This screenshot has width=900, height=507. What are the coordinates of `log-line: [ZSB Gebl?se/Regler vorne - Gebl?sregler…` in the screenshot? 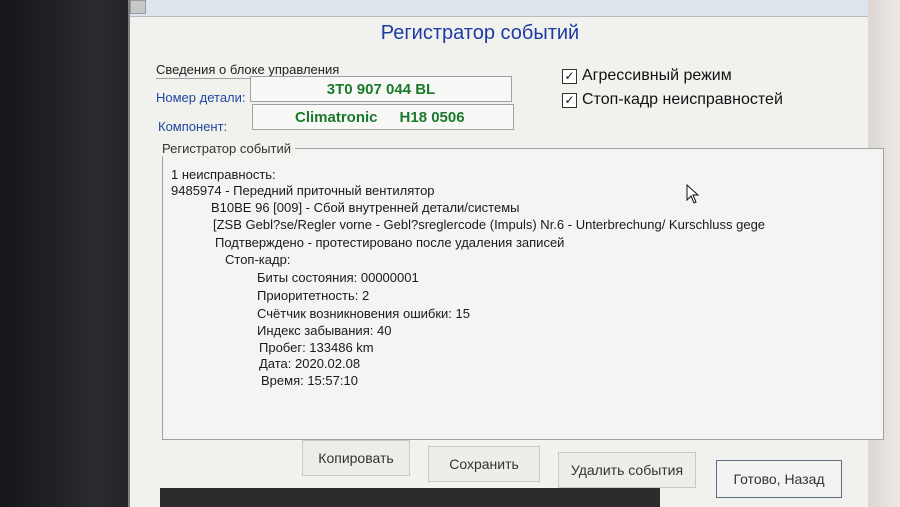 It's located at (489, 224).